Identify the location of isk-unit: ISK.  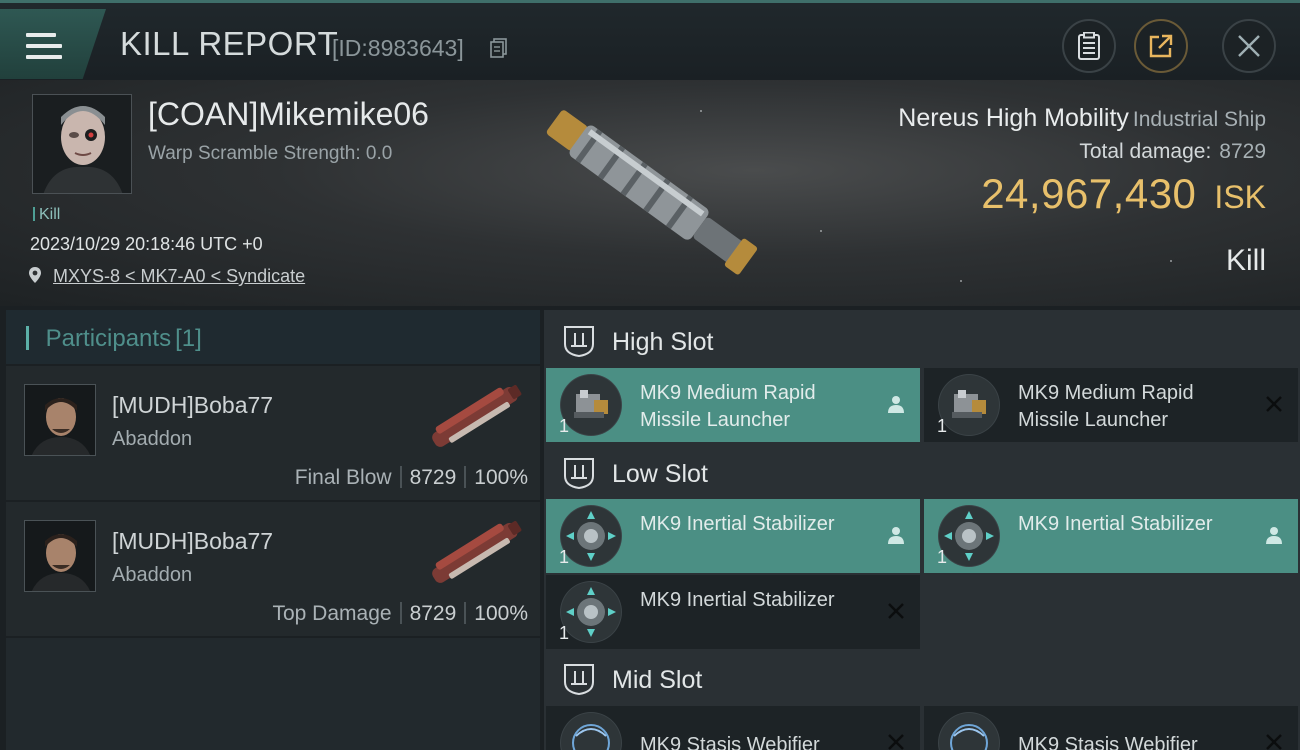
(1240, 197).